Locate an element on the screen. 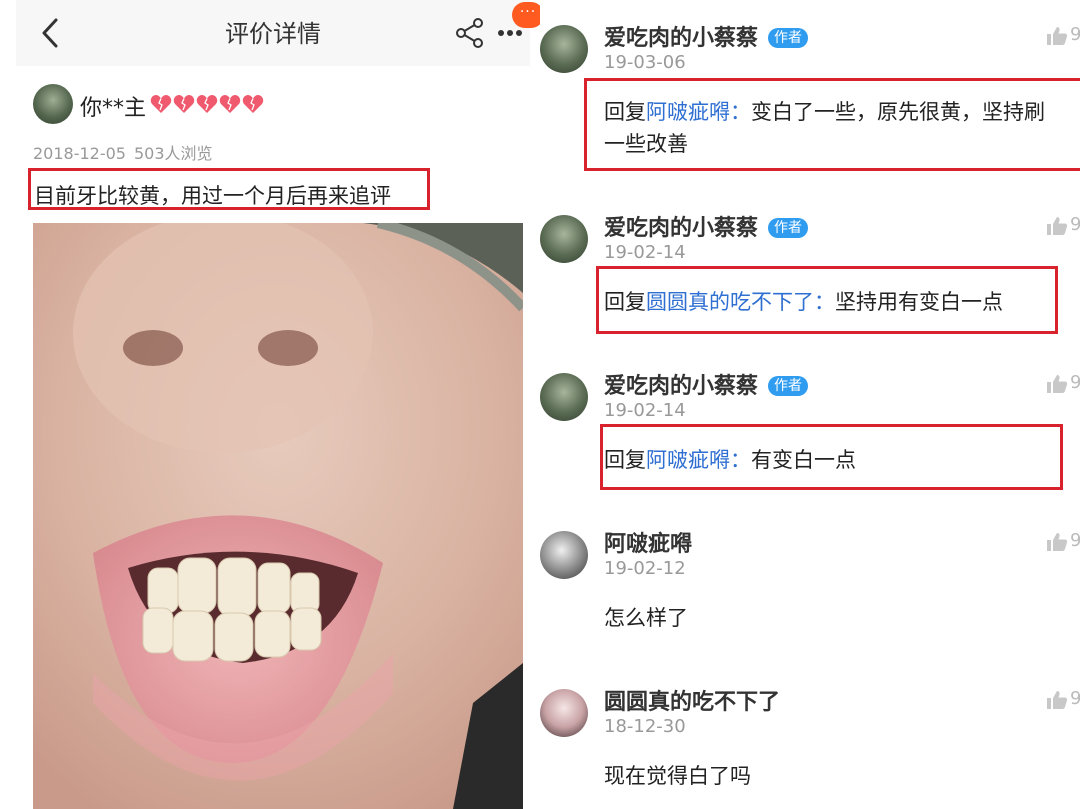  rating-hearts is located at coordinates (207, 105).